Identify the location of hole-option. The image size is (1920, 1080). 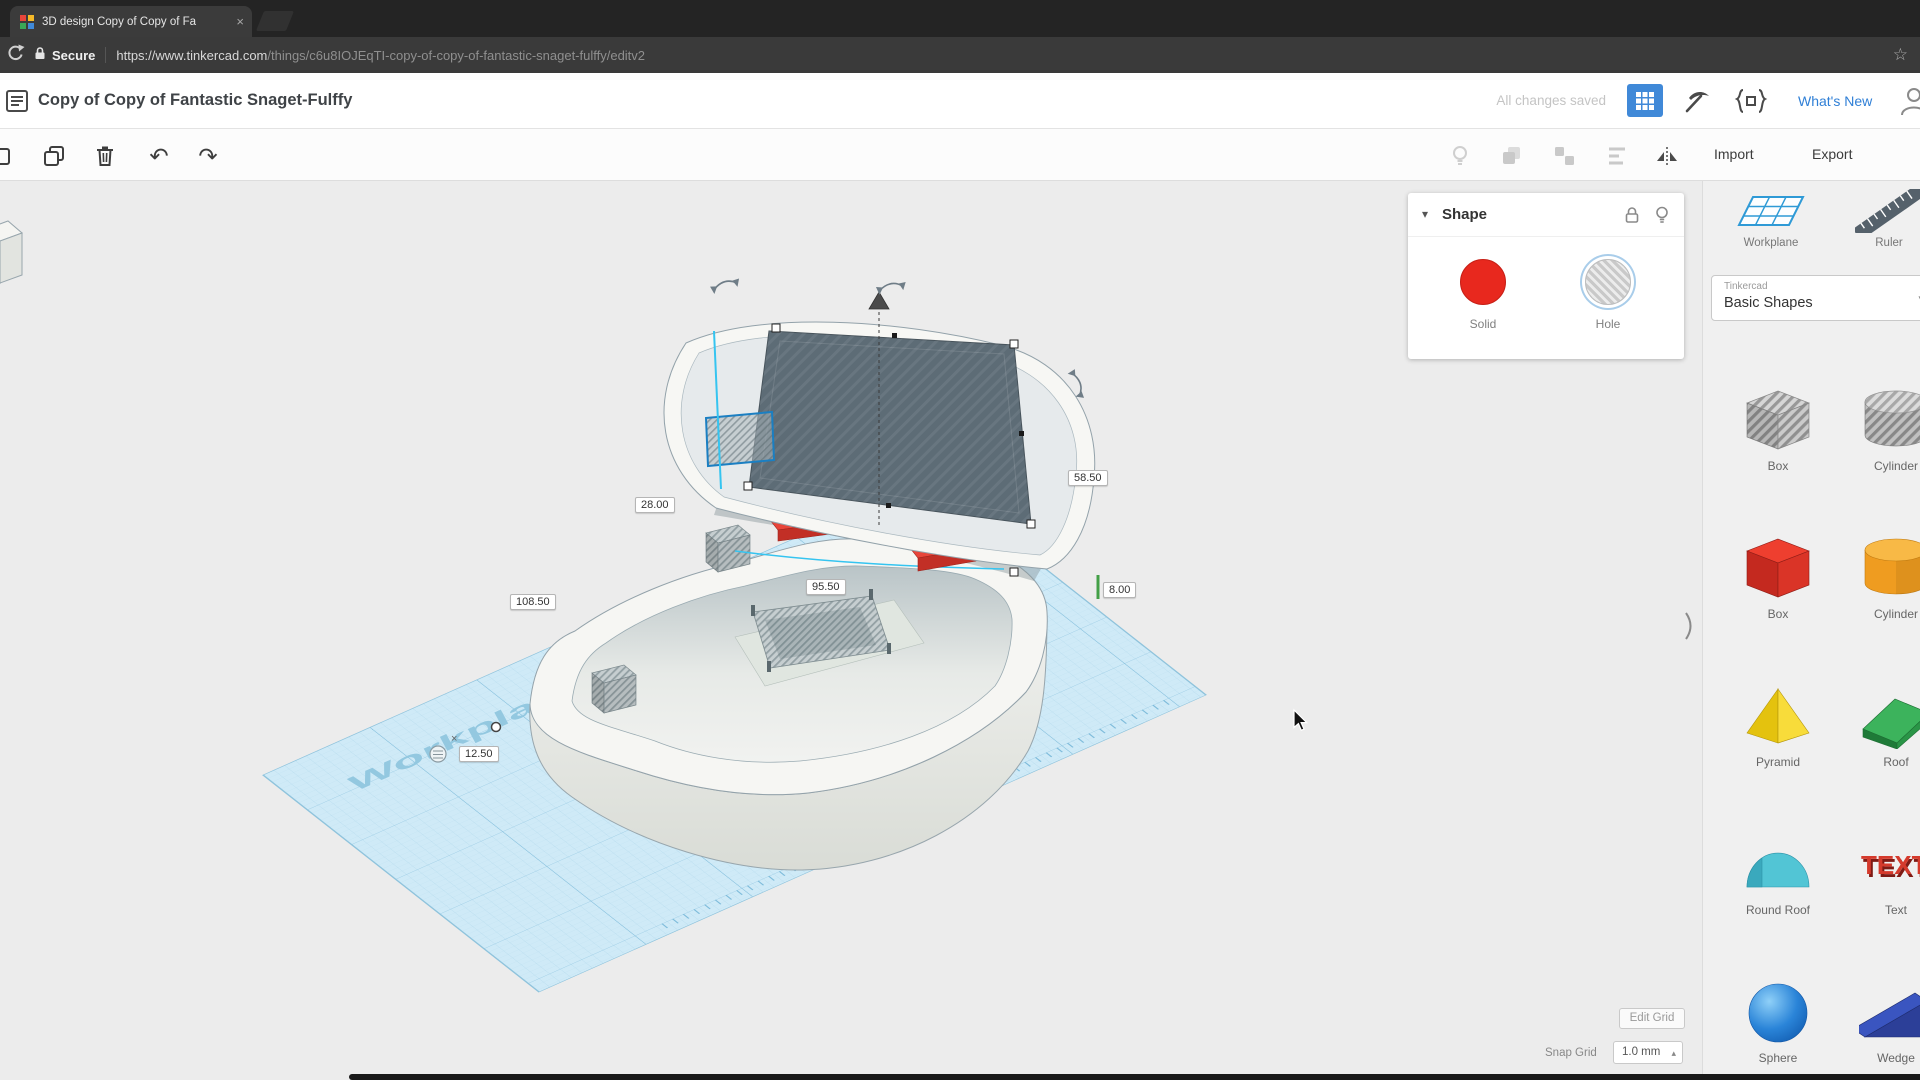
(1608, 282).